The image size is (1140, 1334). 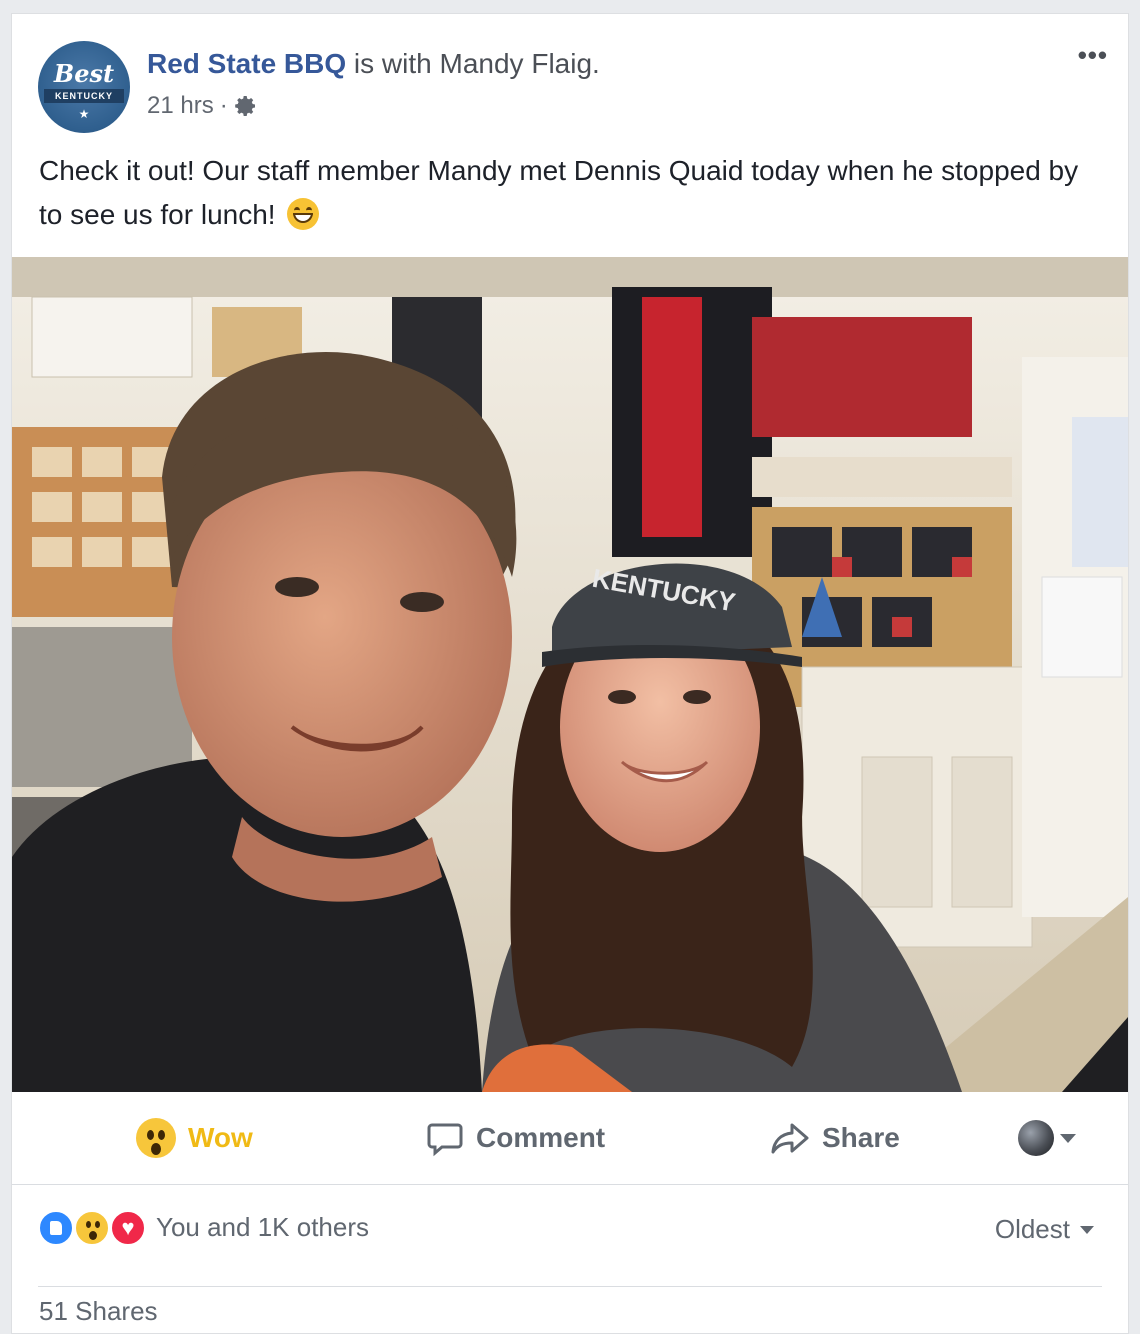 I want to click on avatar-banner: KENTUCKY, so click(x=84, y=96).